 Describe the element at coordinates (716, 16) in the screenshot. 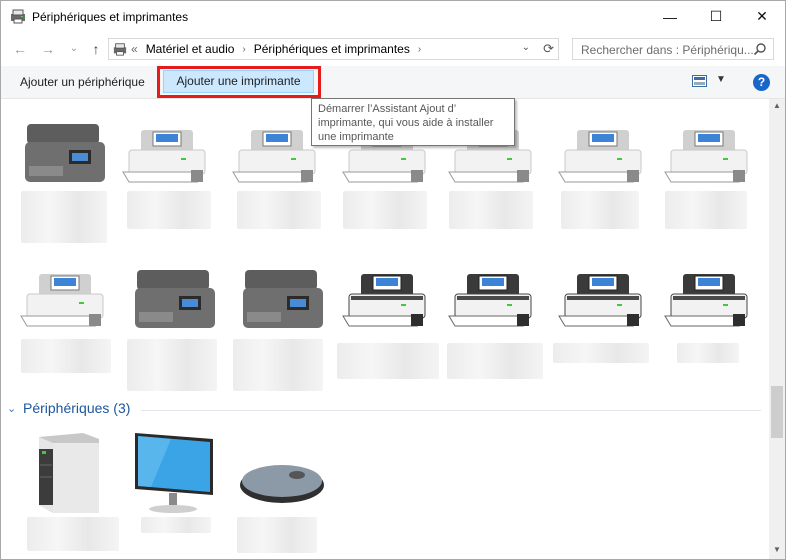

I see `maximize-button: ☐` at that location.